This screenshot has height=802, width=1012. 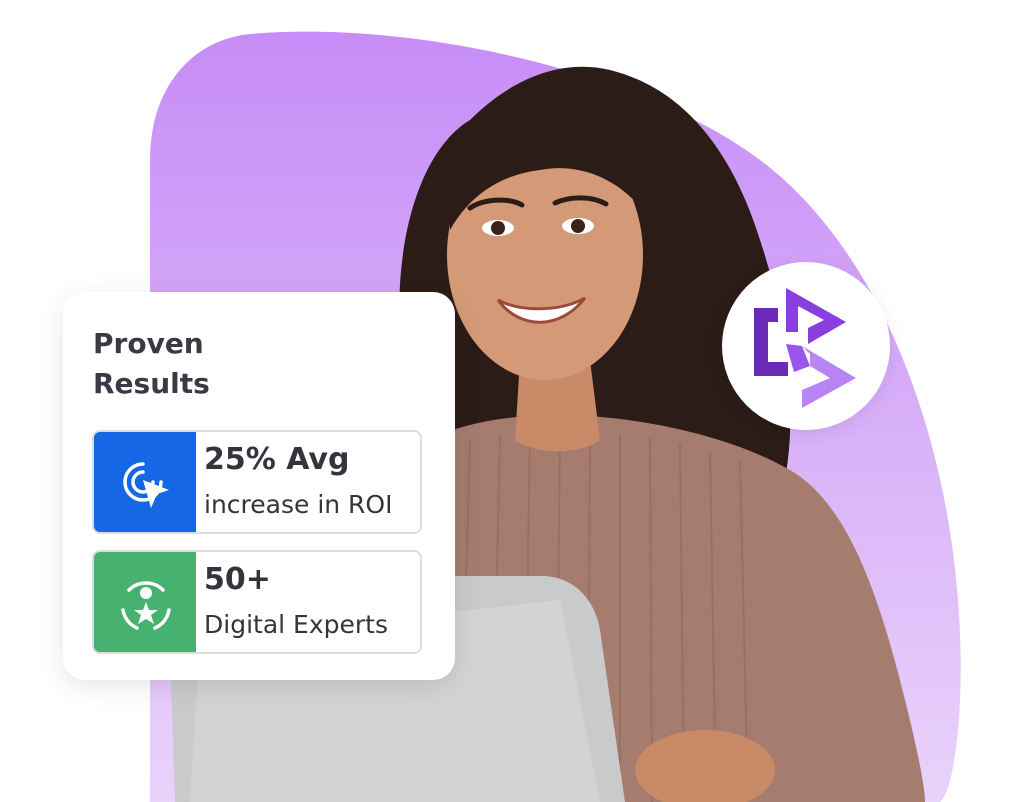 I want to click on stat-experts-description: Digital Experts, so click(x=296, y=624).